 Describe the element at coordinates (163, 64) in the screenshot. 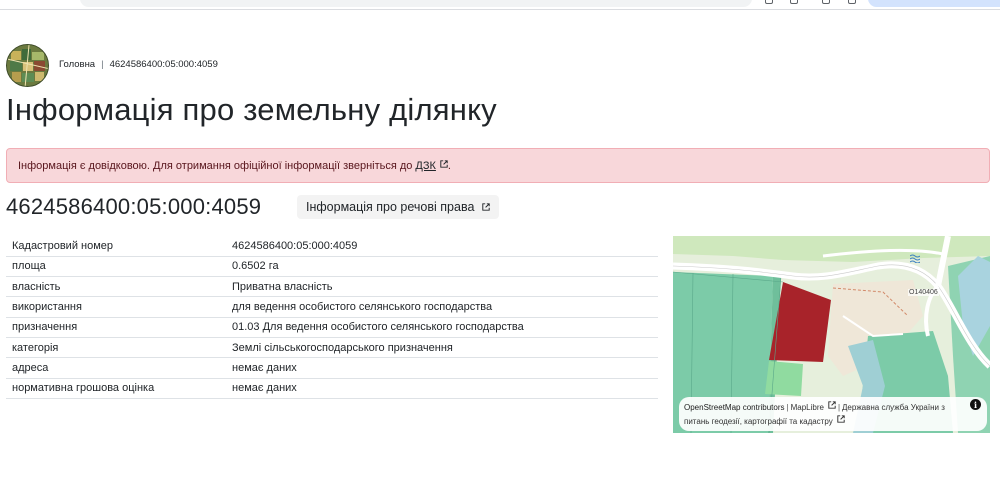

I see `breadcrumb-current: 4624586400:05:000:4059` at that location.